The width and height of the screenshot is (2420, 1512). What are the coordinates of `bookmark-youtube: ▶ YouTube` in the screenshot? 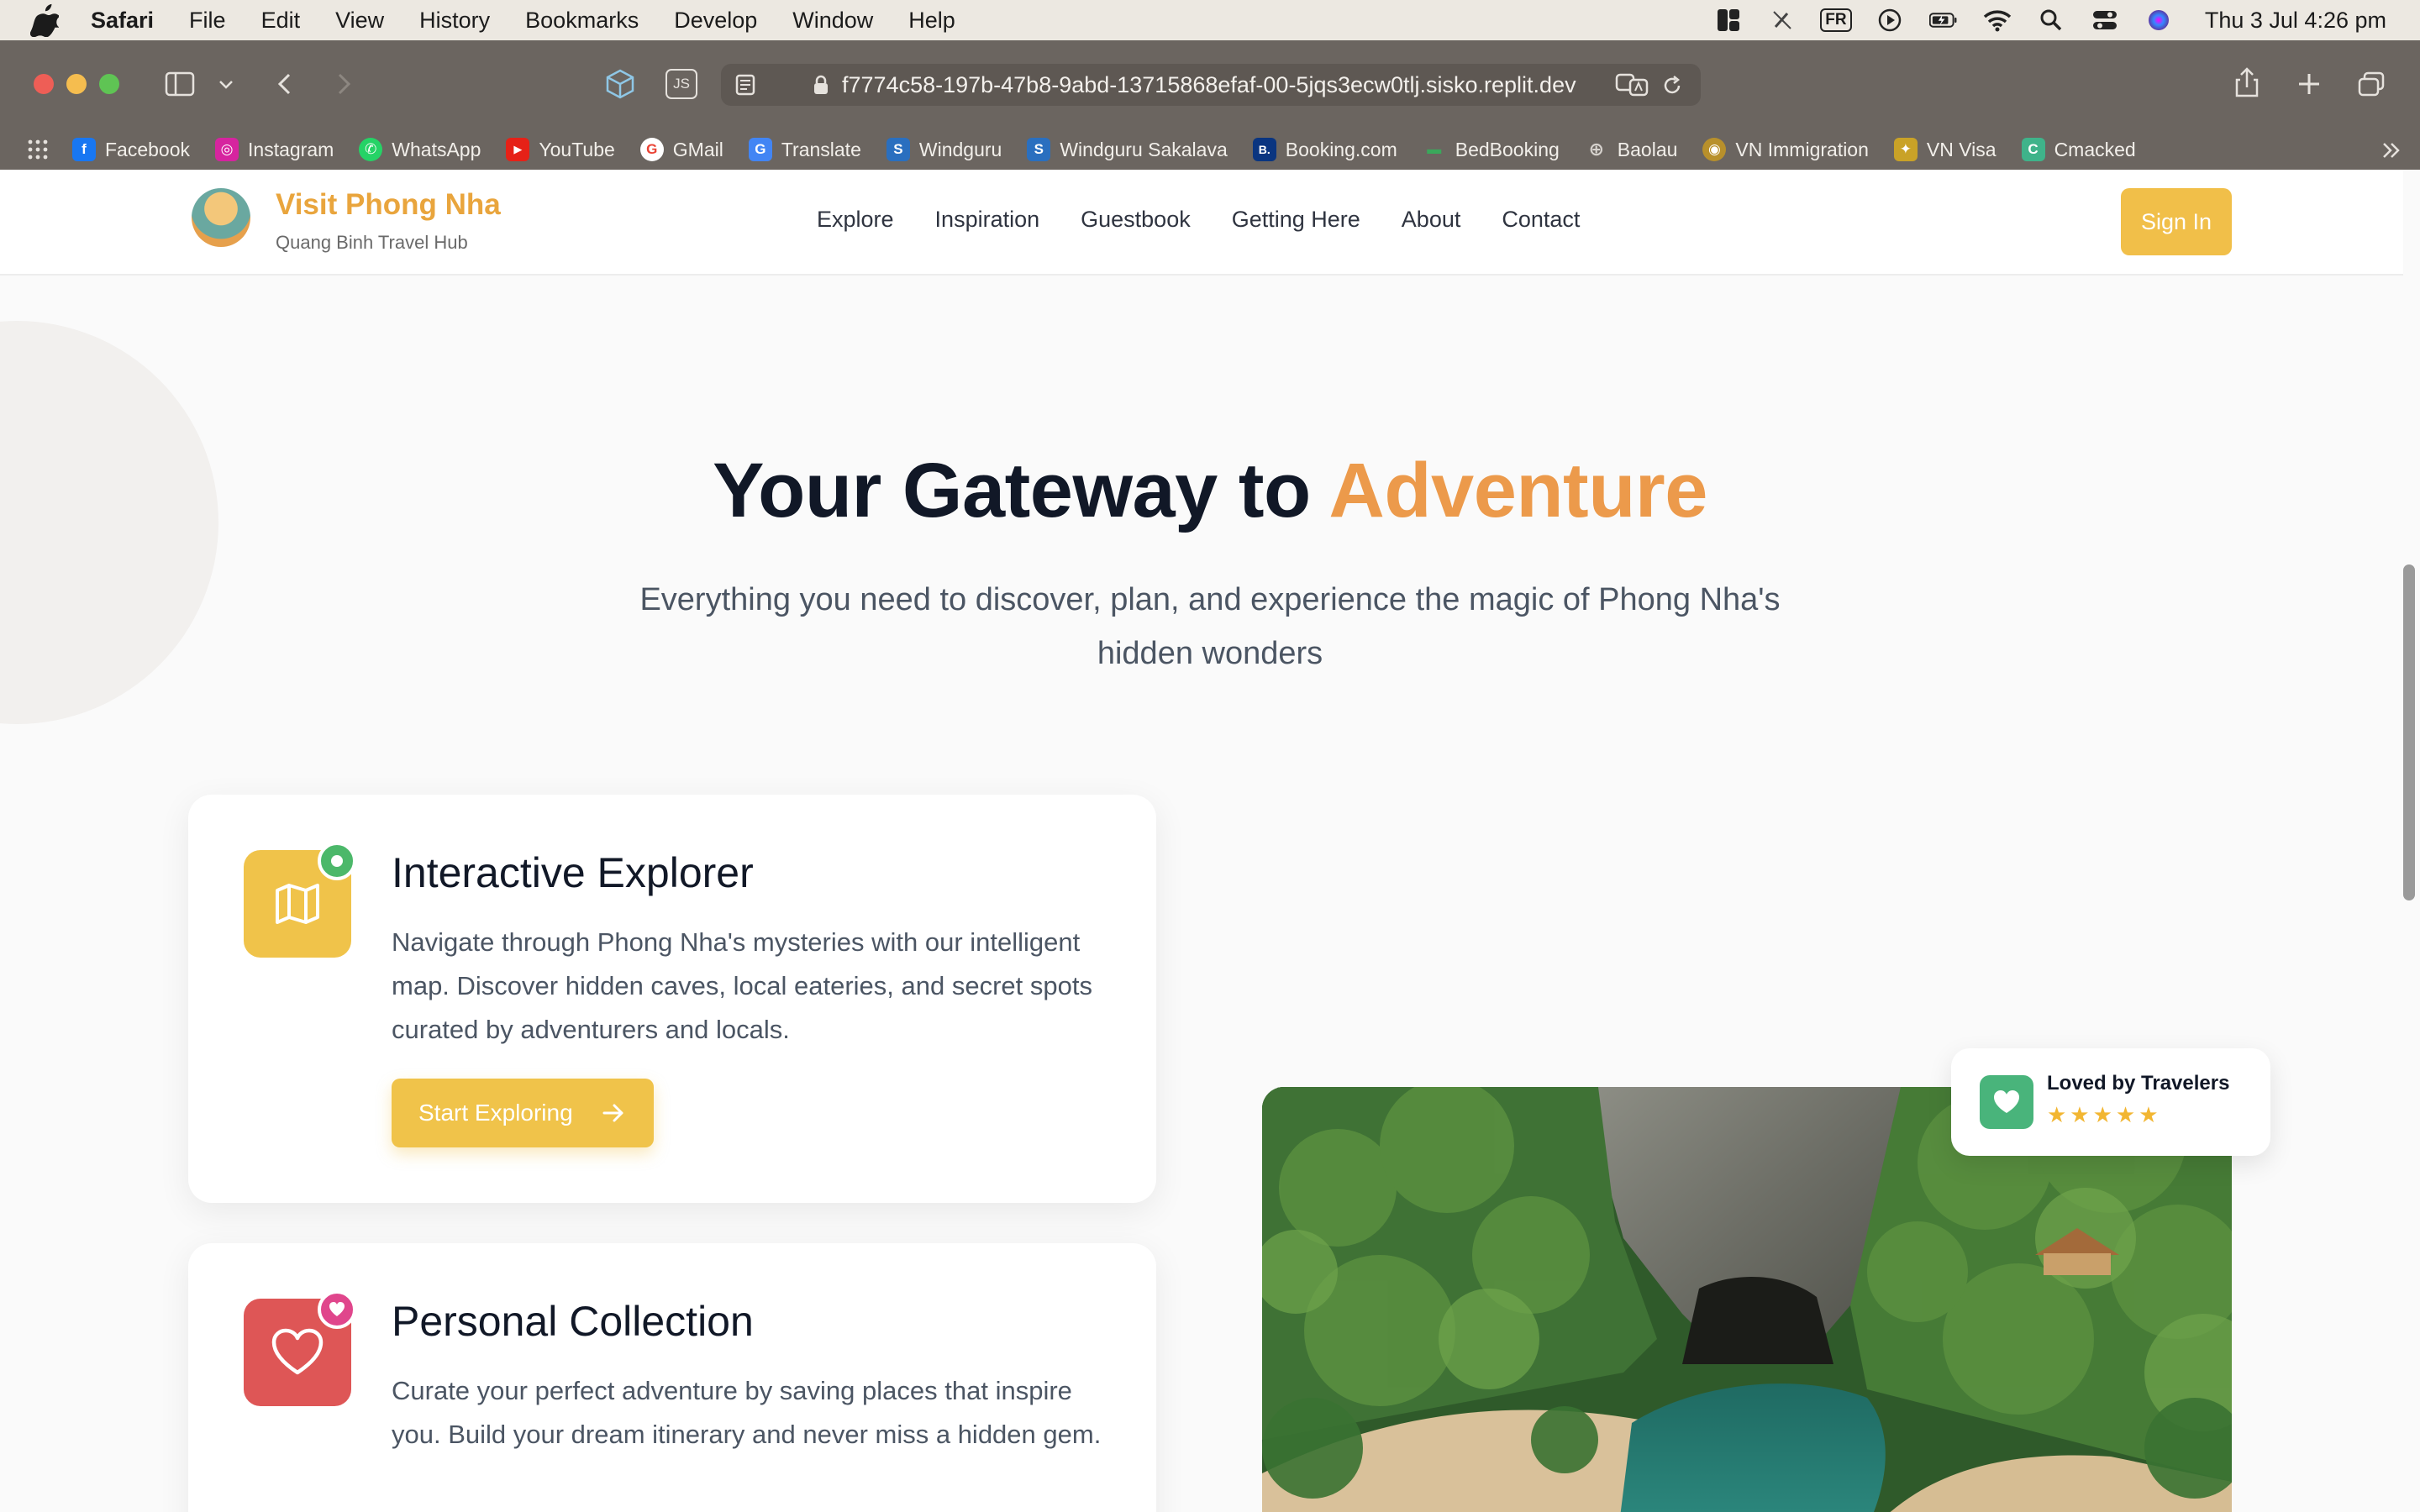 It's located at (560, 149).